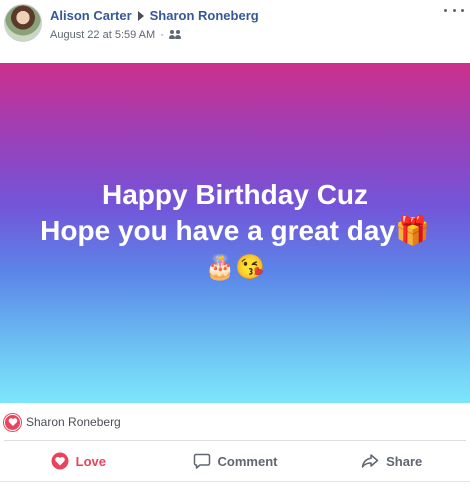 The image size is (470, 489). Describe the element at coordinates (235, 230) in the screenshot. I see `banner-line-2: Hope you have a great day🎁` at that location.